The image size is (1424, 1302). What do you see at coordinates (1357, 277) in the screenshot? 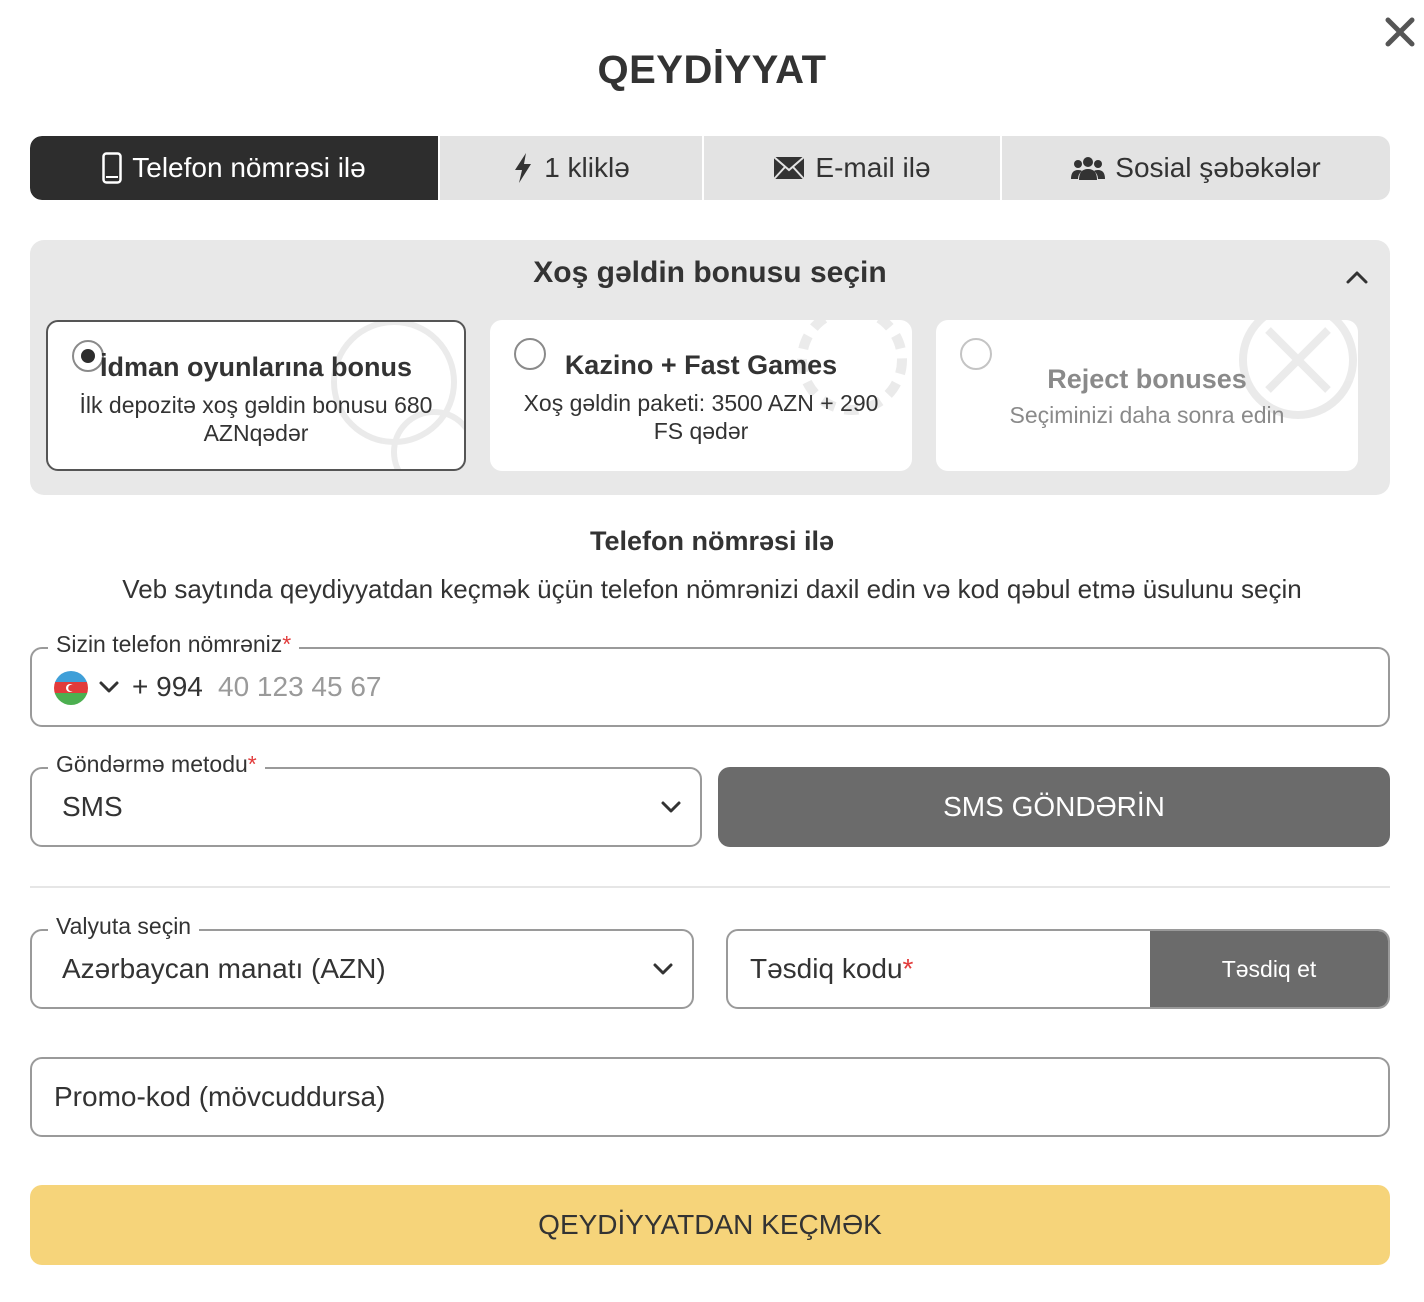
I see `chevron-up-icon` at bounding box center [1357, 277].